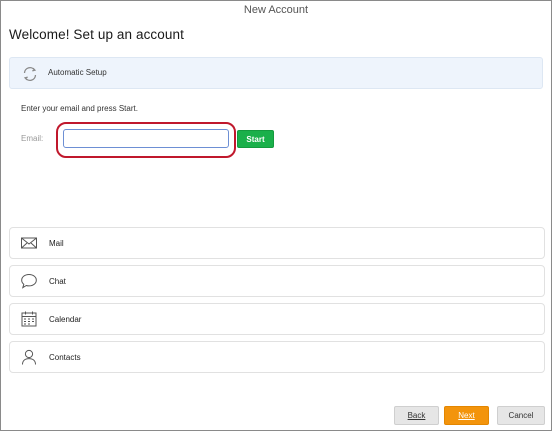  What do you see at coordinates (276, 10) in the screenshot?
I see `window-title: New Account` at bounding box center [276, 10].